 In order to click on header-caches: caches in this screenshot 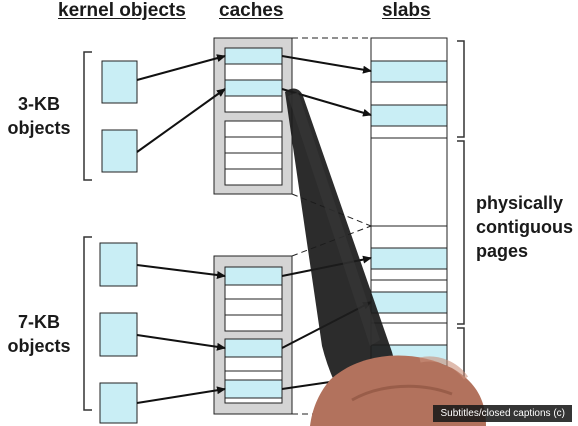, I will do `click(251, 10)`.